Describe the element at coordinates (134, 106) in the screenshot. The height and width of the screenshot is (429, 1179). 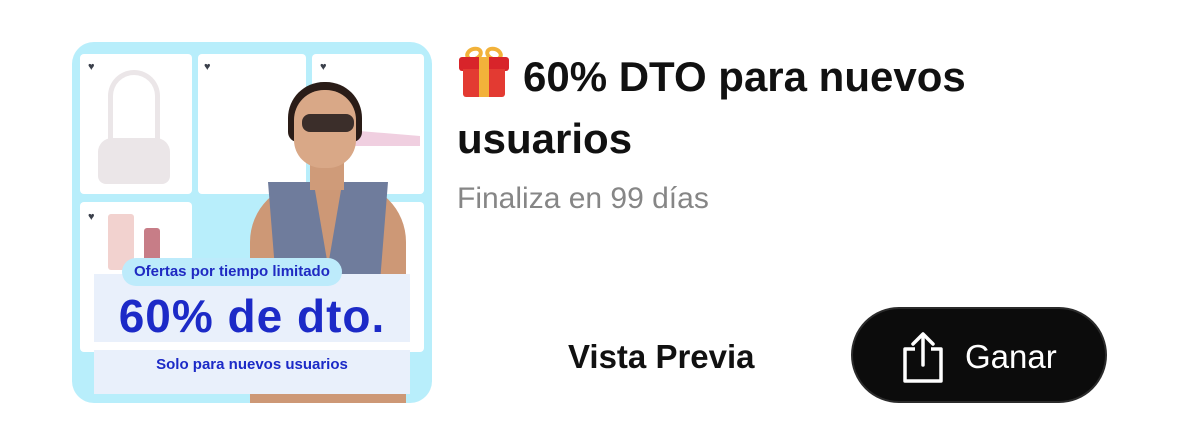
I see `handbag-strap` at that location.